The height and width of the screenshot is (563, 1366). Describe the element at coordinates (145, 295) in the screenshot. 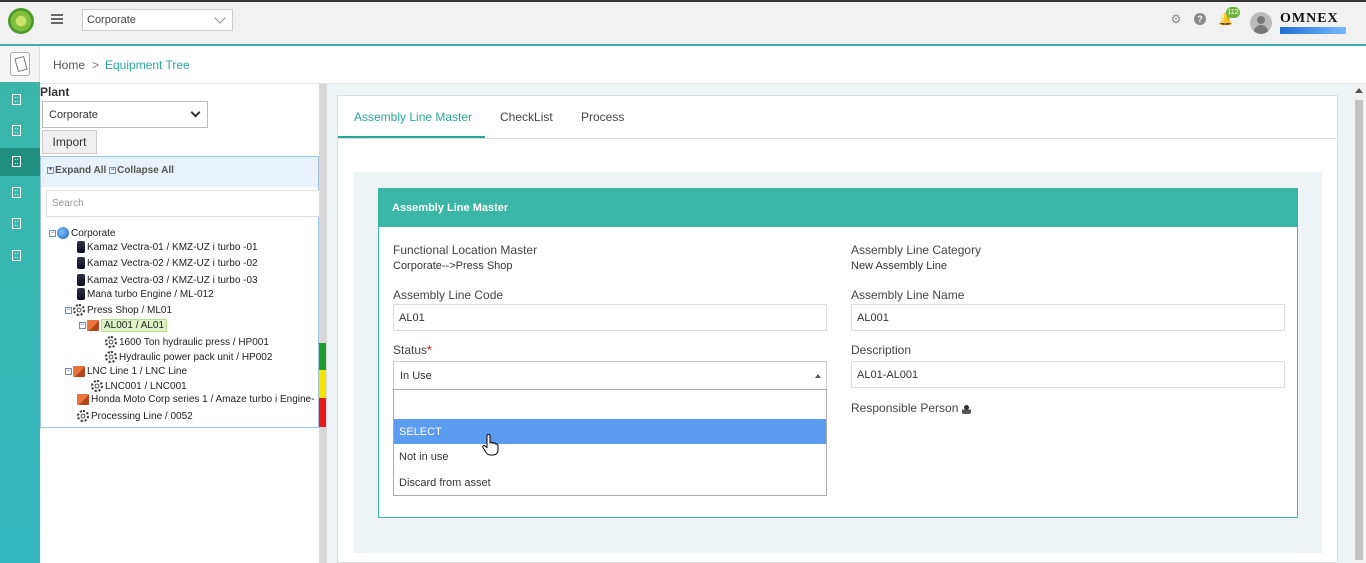

I see `tree-node: Mana turbo Engine / ML-012` at that location.